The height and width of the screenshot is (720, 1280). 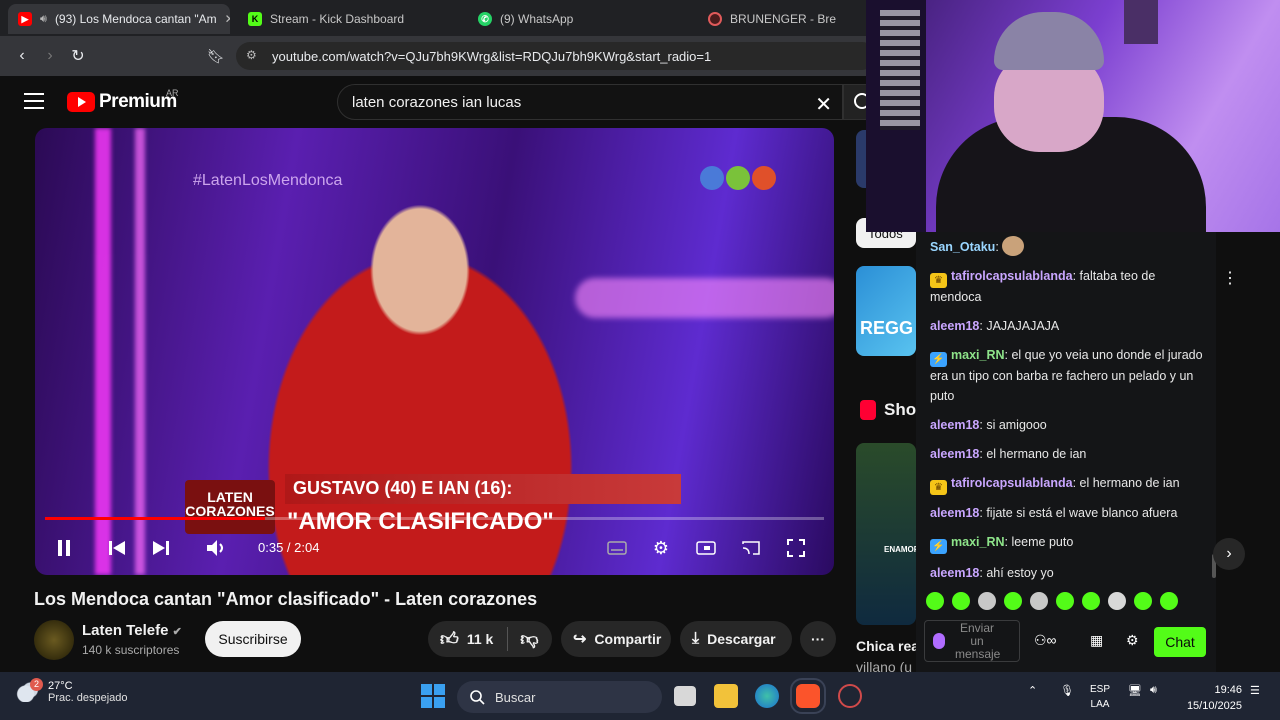 What do you see at coordinates (1100, 697) in the screenshot?
I see `language-indicator: ESP LAA` at bounding box center [1100, 697].